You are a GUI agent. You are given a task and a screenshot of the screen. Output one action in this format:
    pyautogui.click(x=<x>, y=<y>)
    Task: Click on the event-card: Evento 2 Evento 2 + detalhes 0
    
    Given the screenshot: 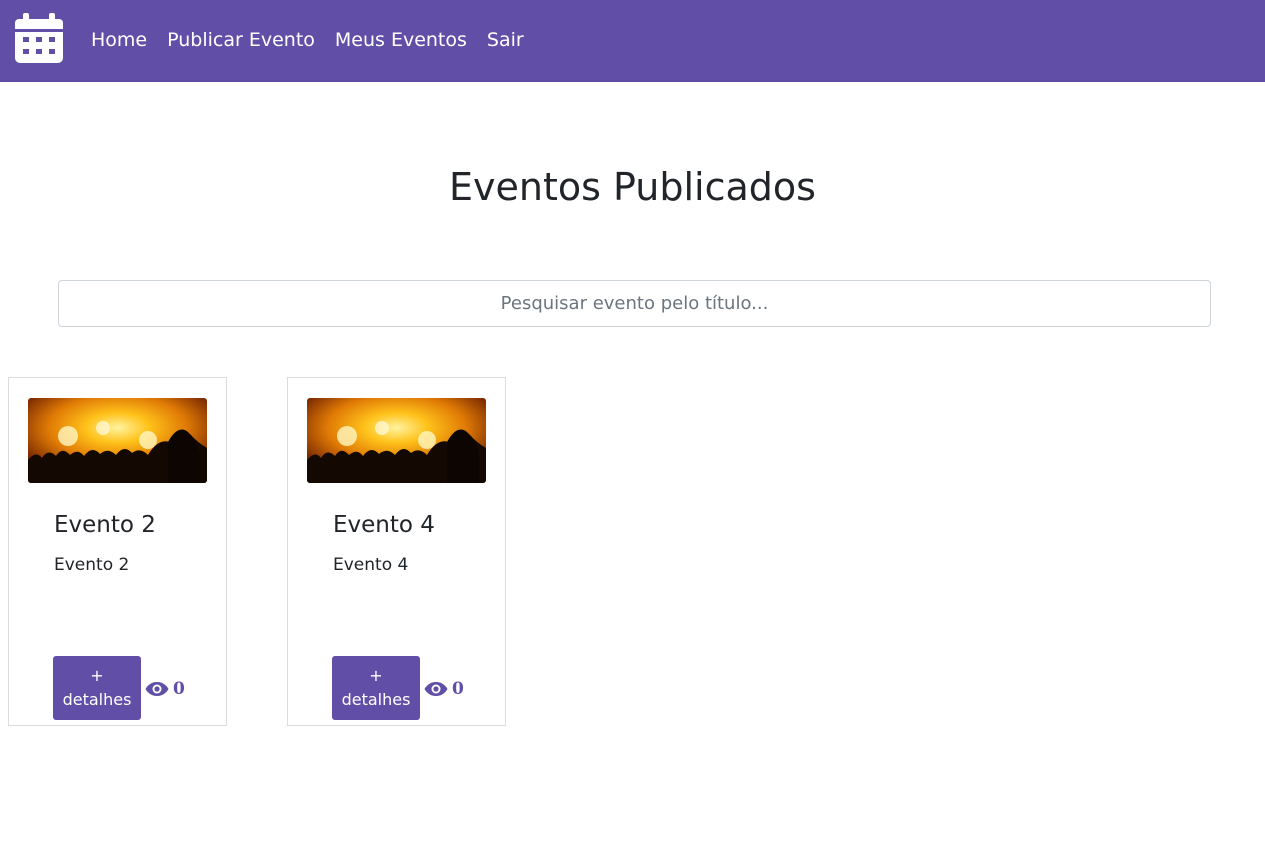 What is the action you would take?
    pyautogui.click(x=117, y=551)
    